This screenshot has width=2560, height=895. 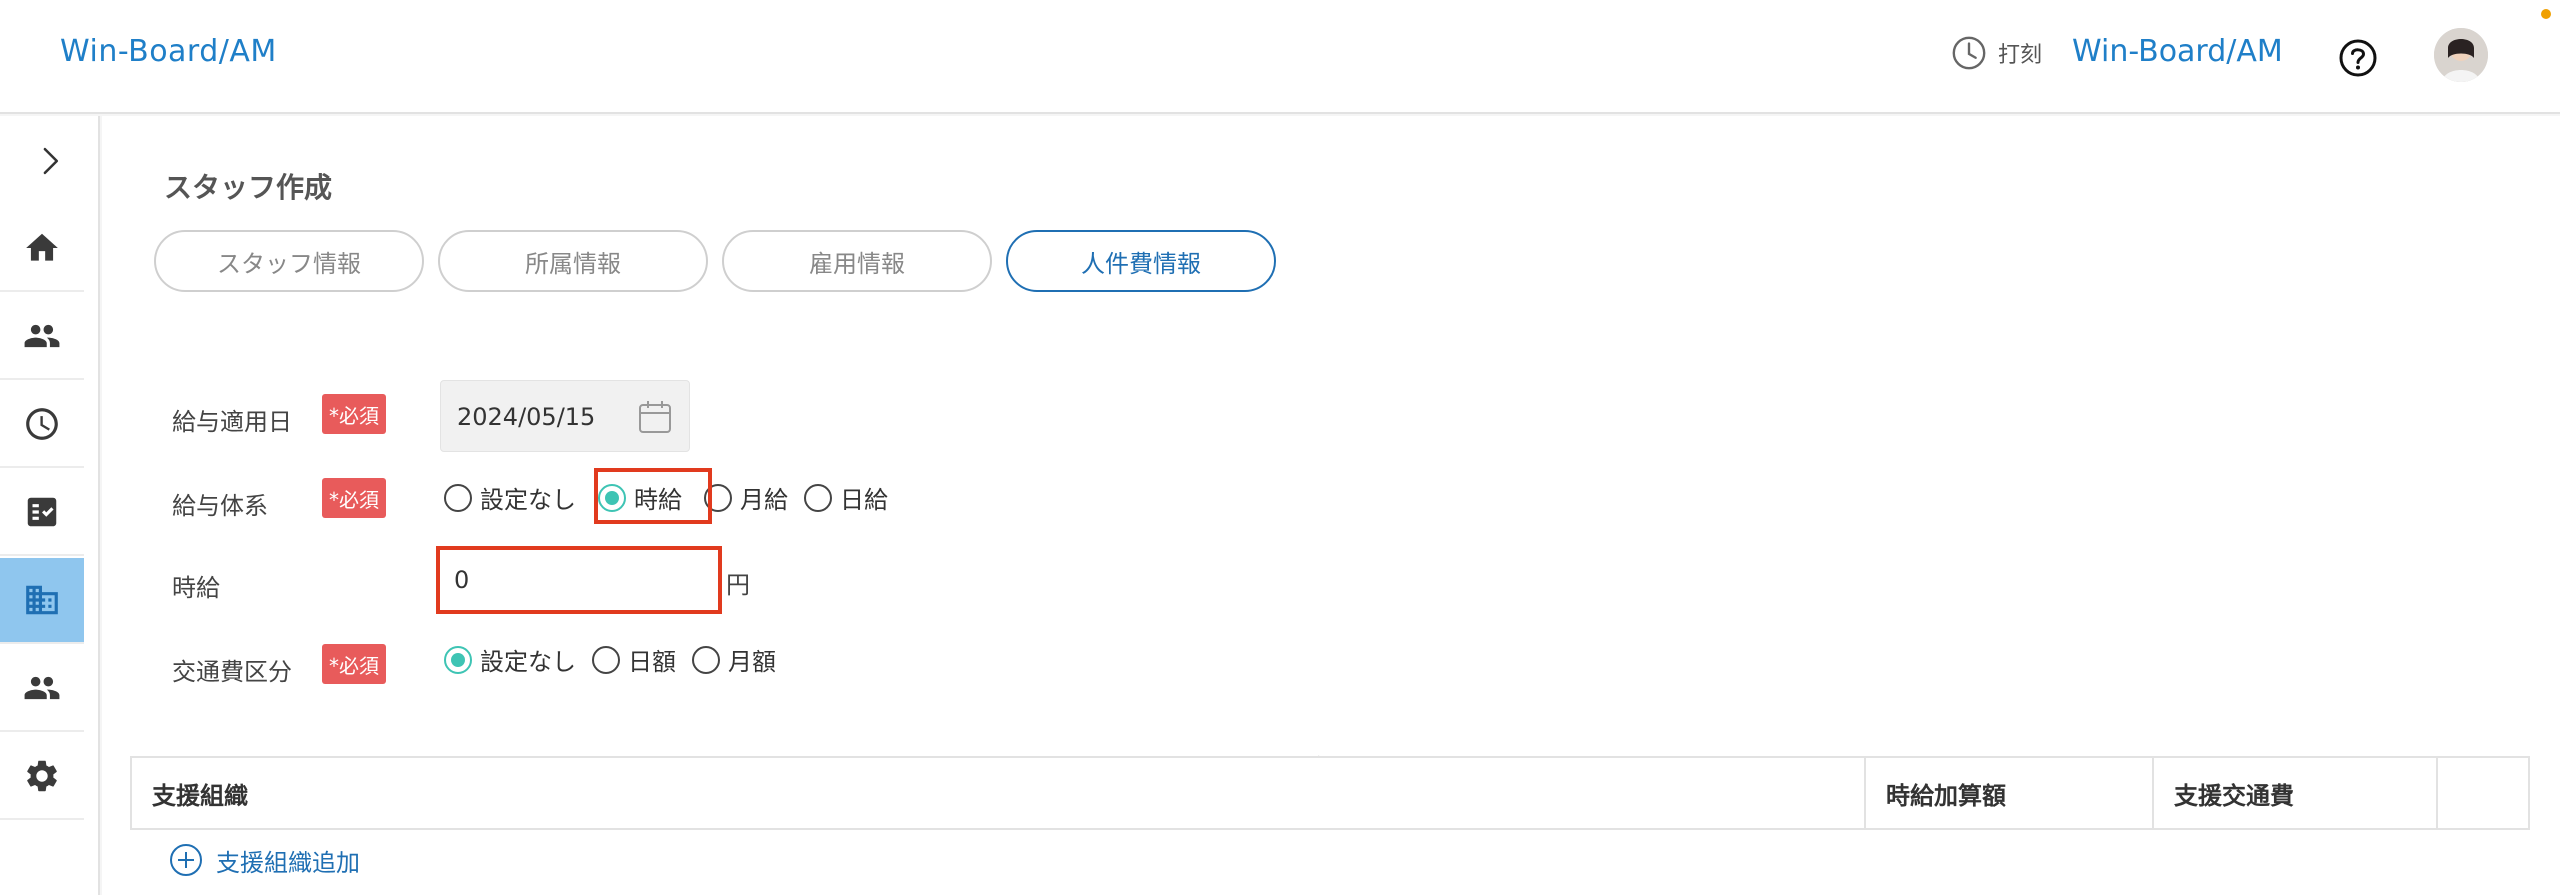 What do you see at coordinates (2546, 14) in the screenshot?
I see `notification-dot` at bounding box center [2546, 14].